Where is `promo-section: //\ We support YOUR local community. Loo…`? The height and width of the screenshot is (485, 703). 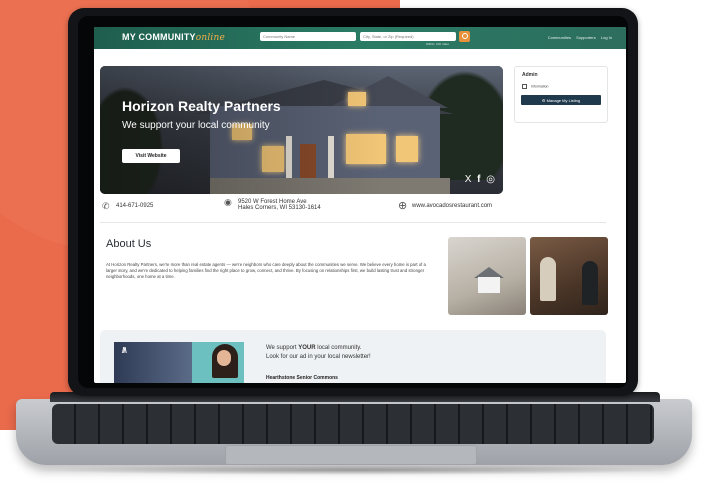
promo-section: //\ We support YOUR local community. Loo… is located at coordinates (353, 356).